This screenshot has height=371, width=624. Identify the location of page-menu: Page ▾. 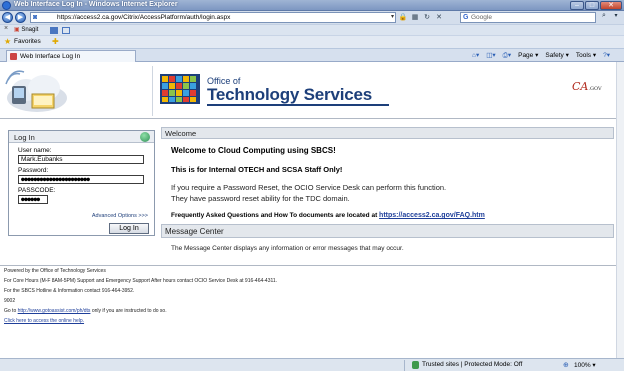
(528, 55).